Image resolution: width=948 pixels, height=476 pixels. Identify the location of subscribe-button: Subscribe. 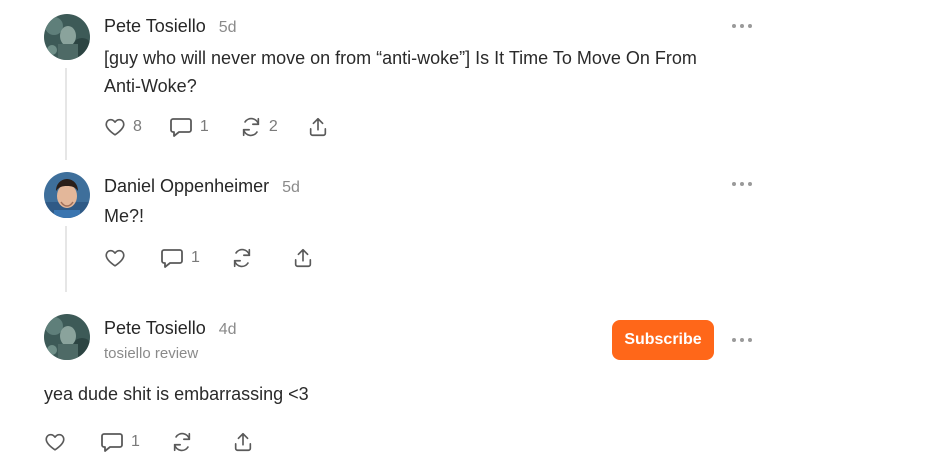
(663, 340).